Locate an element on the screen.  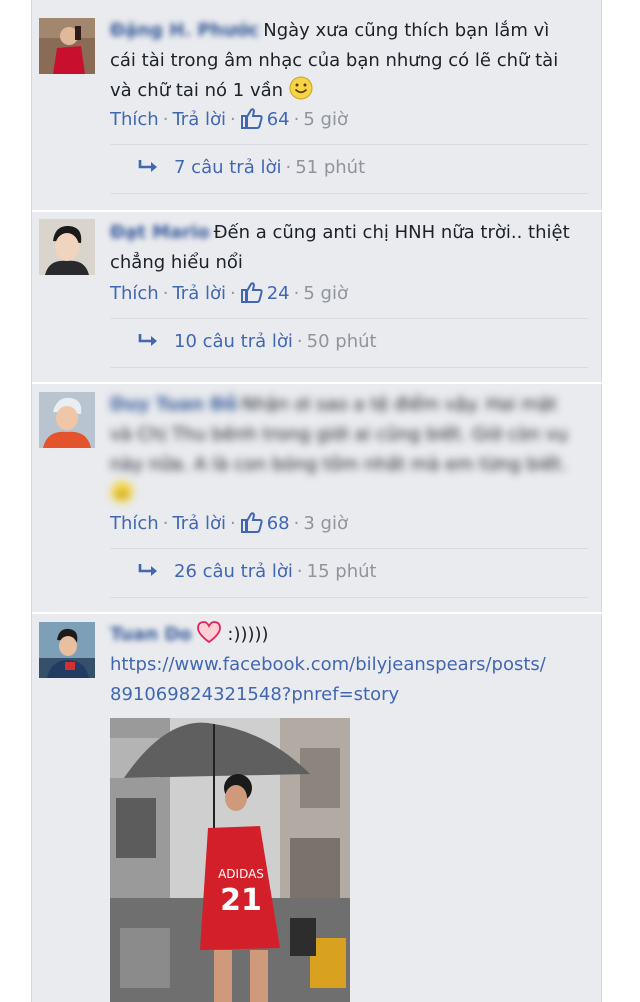
commenter-name: Tuan Do is located at coordinates (151, 634).